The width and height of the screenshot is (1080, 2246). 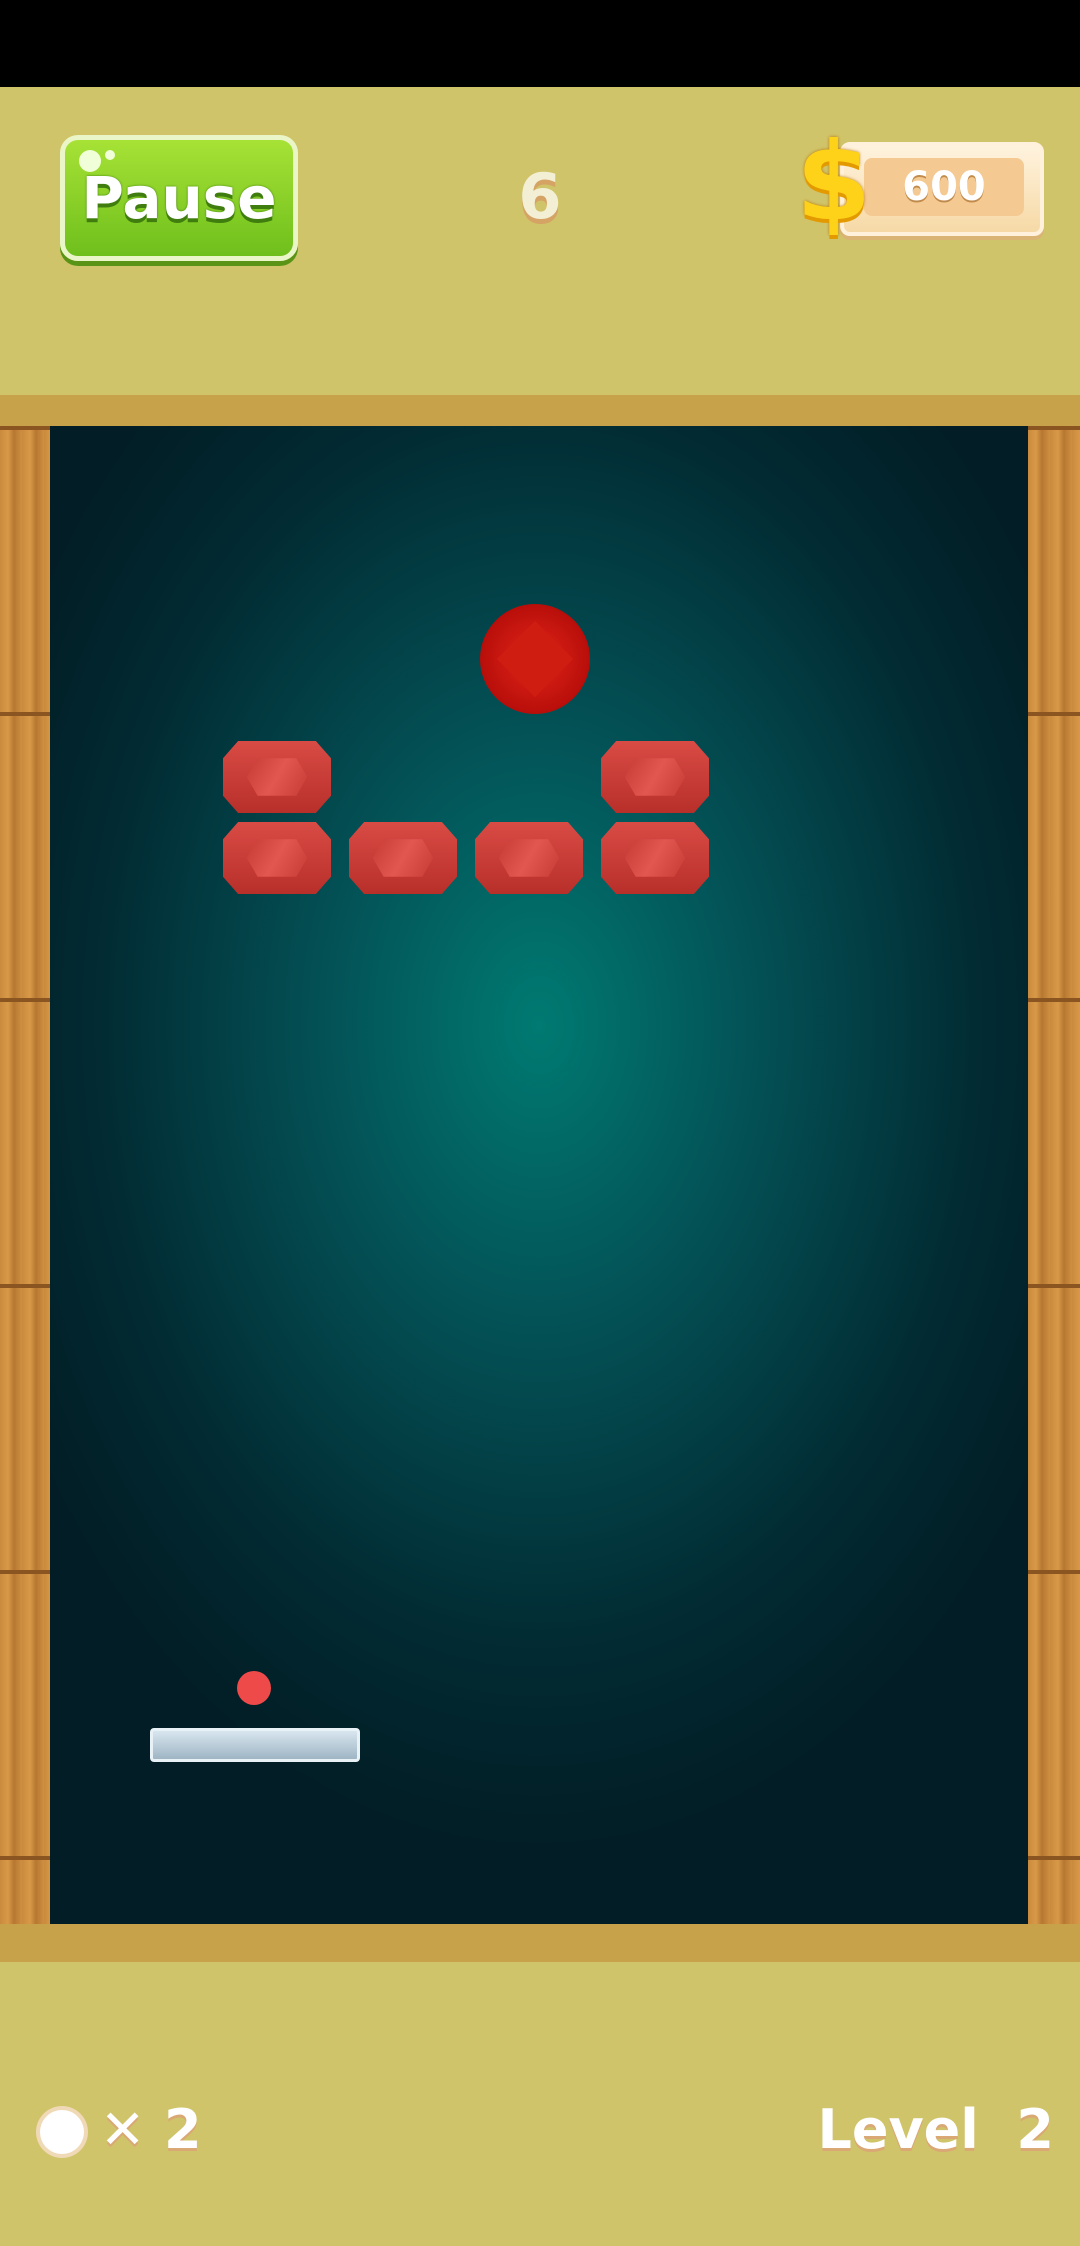 I want to click on lives-count: ✕ 2, so click(x=151, y=2129).